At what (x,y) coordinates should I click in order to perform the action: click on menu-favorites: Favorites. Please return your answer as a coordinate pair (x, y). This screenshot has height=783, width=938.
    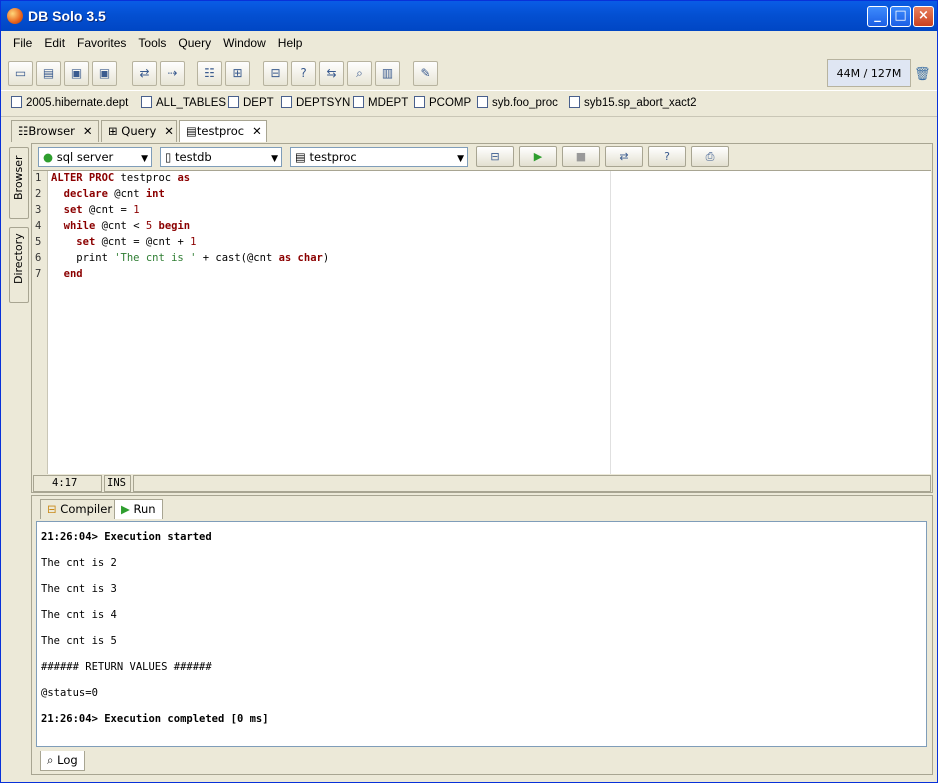
    Looking at the image, I should click on (101, 43).